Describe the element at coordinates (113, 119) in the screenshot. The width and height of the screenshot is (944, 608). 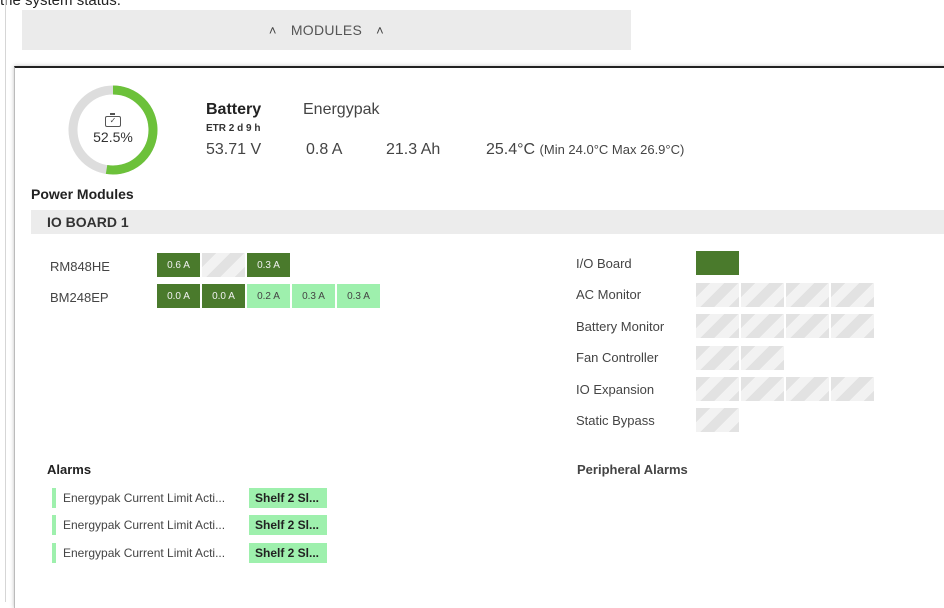
I see `battery-check-icon: ✓` at that location.